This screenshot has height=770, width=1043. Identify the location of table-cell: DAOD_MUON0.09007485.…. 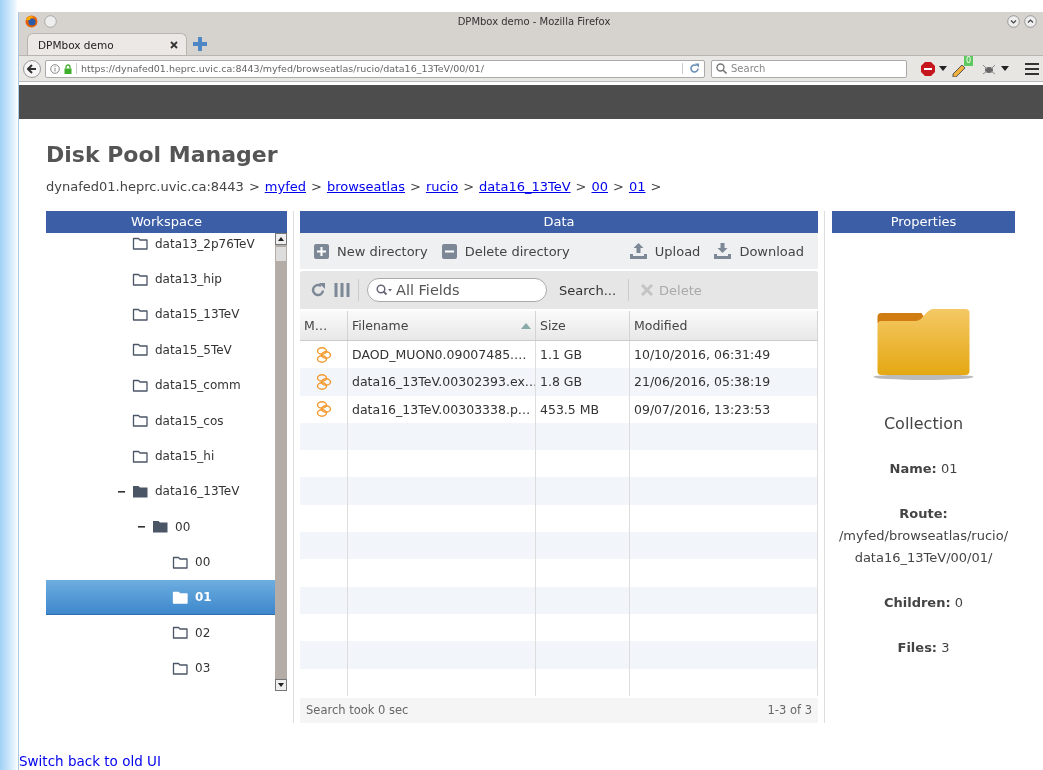
(439, 355).